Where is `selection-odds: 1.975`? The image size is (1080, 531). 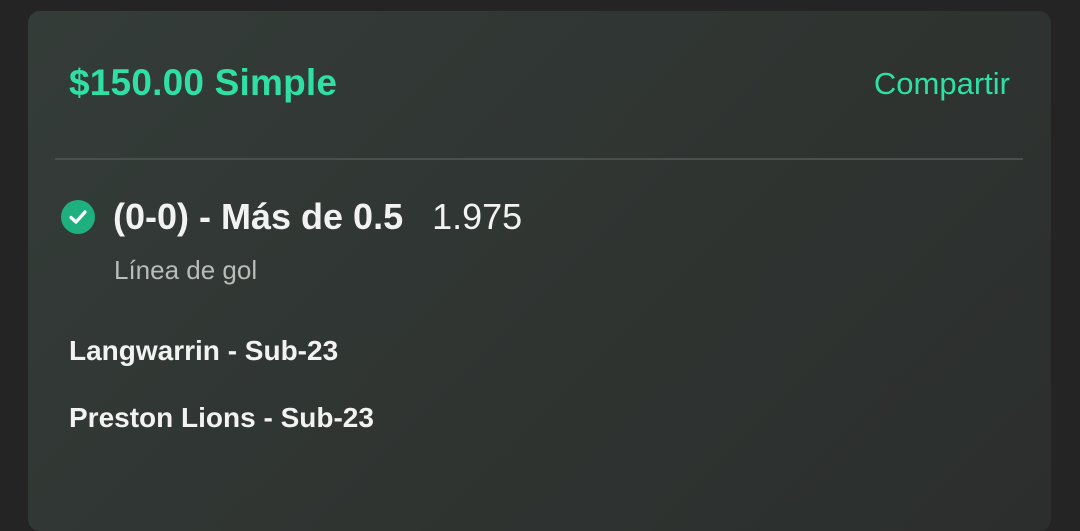 selection-odds: 1.975 is located at coordinates (477, 216).